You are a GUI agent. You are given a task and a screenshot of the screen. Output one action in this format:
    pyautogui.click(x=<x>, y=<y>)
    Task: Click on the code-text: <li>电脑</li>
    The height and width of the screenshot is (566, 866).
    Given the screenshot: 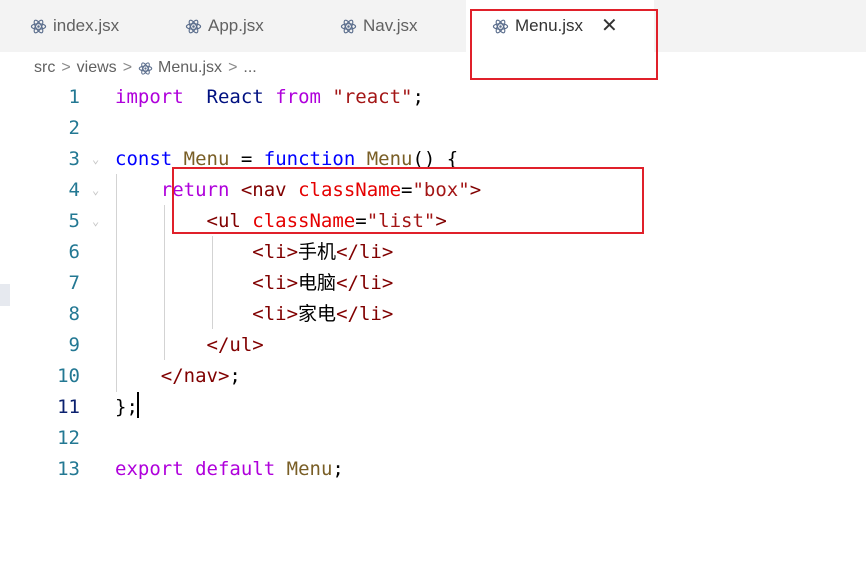 What is the action you would take?
    pyautogui.click(x=254, y=283)
    